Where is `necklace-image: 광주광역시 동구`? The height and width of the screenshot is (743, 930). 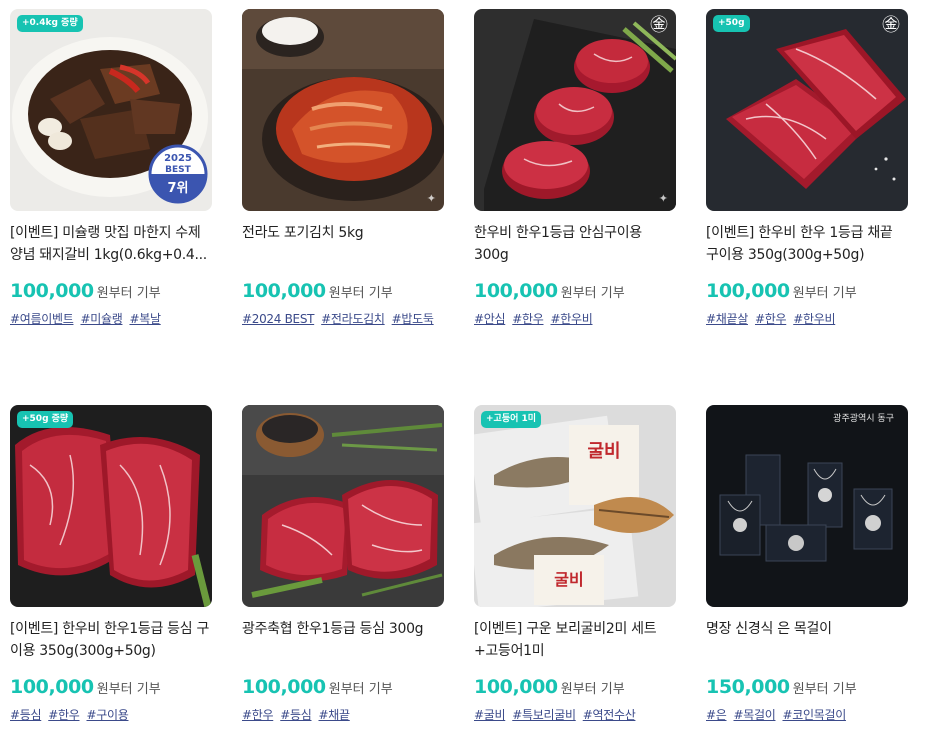
necklace-image: 광주광역시 동구 is located at coordinates (807, 506).